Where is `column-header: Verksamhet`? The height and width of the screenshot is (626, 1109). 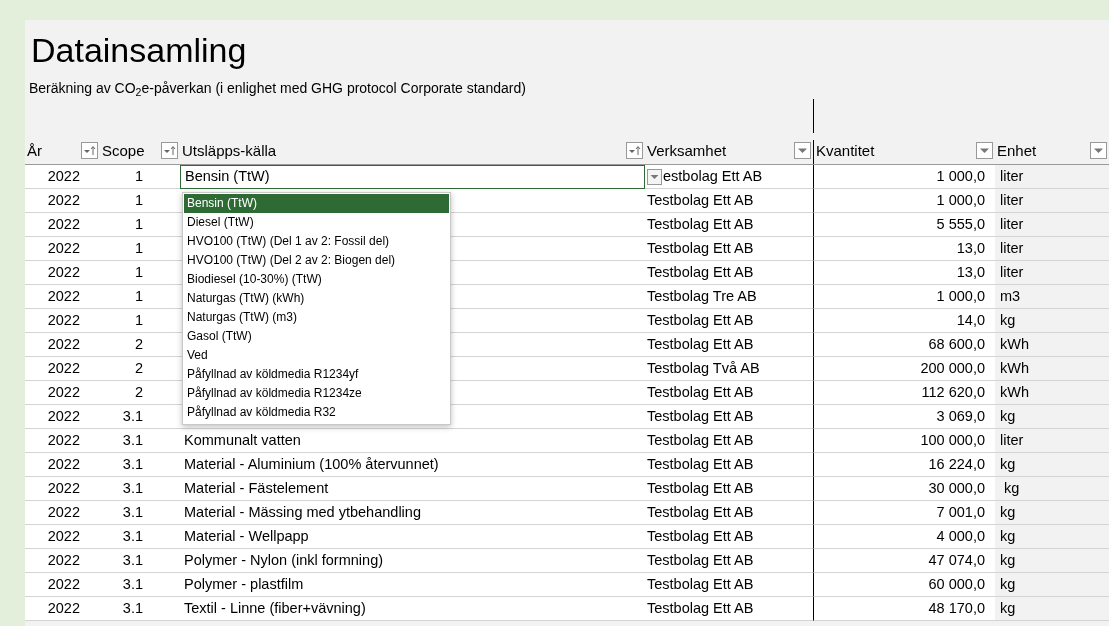
column-header: Verksamhet is located at coordinates (687, 150).